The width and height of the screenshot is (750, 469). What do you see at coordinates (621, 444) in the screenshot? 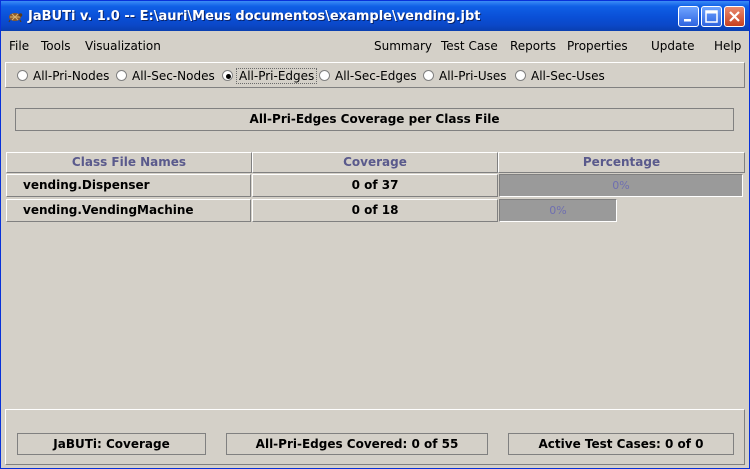
I see `status-active-test-cases: Active Test Cases: 0 of 0` at bounding box center [621, 444].